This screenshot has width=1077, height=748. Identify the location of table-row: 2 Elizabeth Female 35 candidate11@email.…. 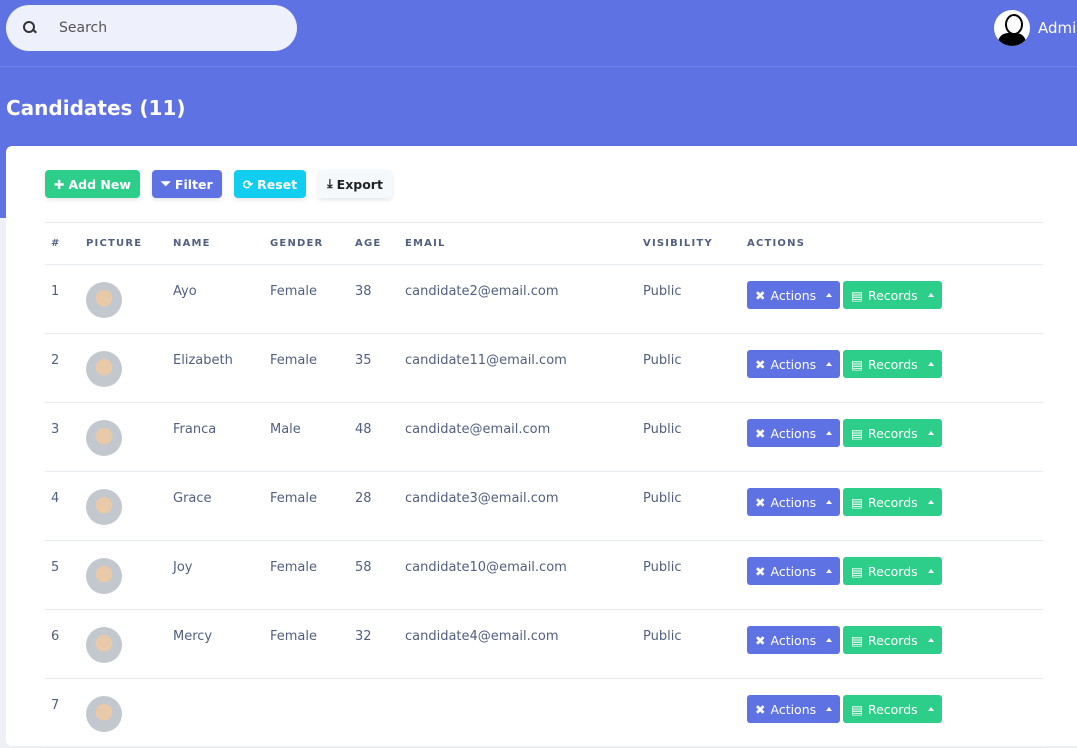
(544, 368).